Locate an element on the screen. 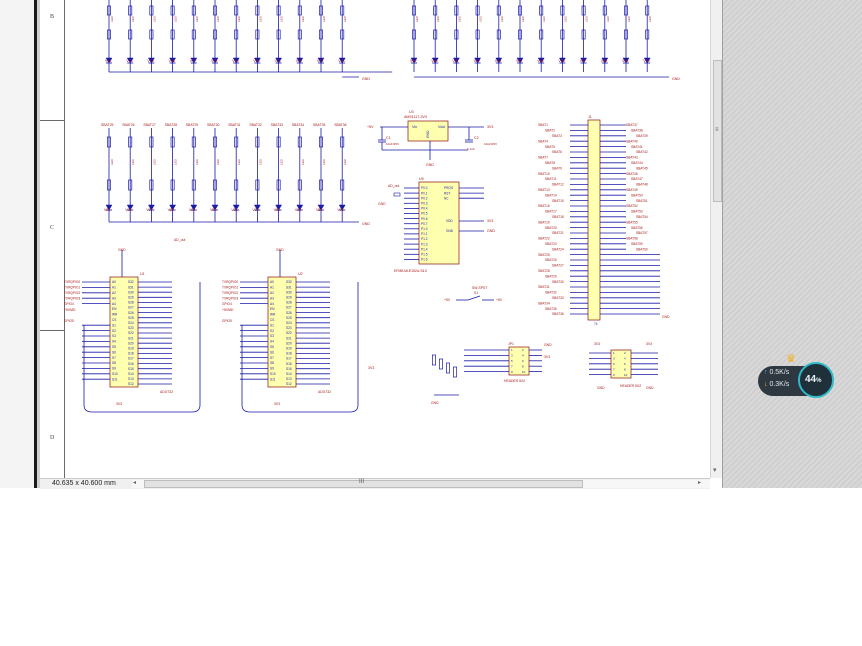 The image size is (862, 646). connector-net: SBAT21 is located at coordinates (558, 233).